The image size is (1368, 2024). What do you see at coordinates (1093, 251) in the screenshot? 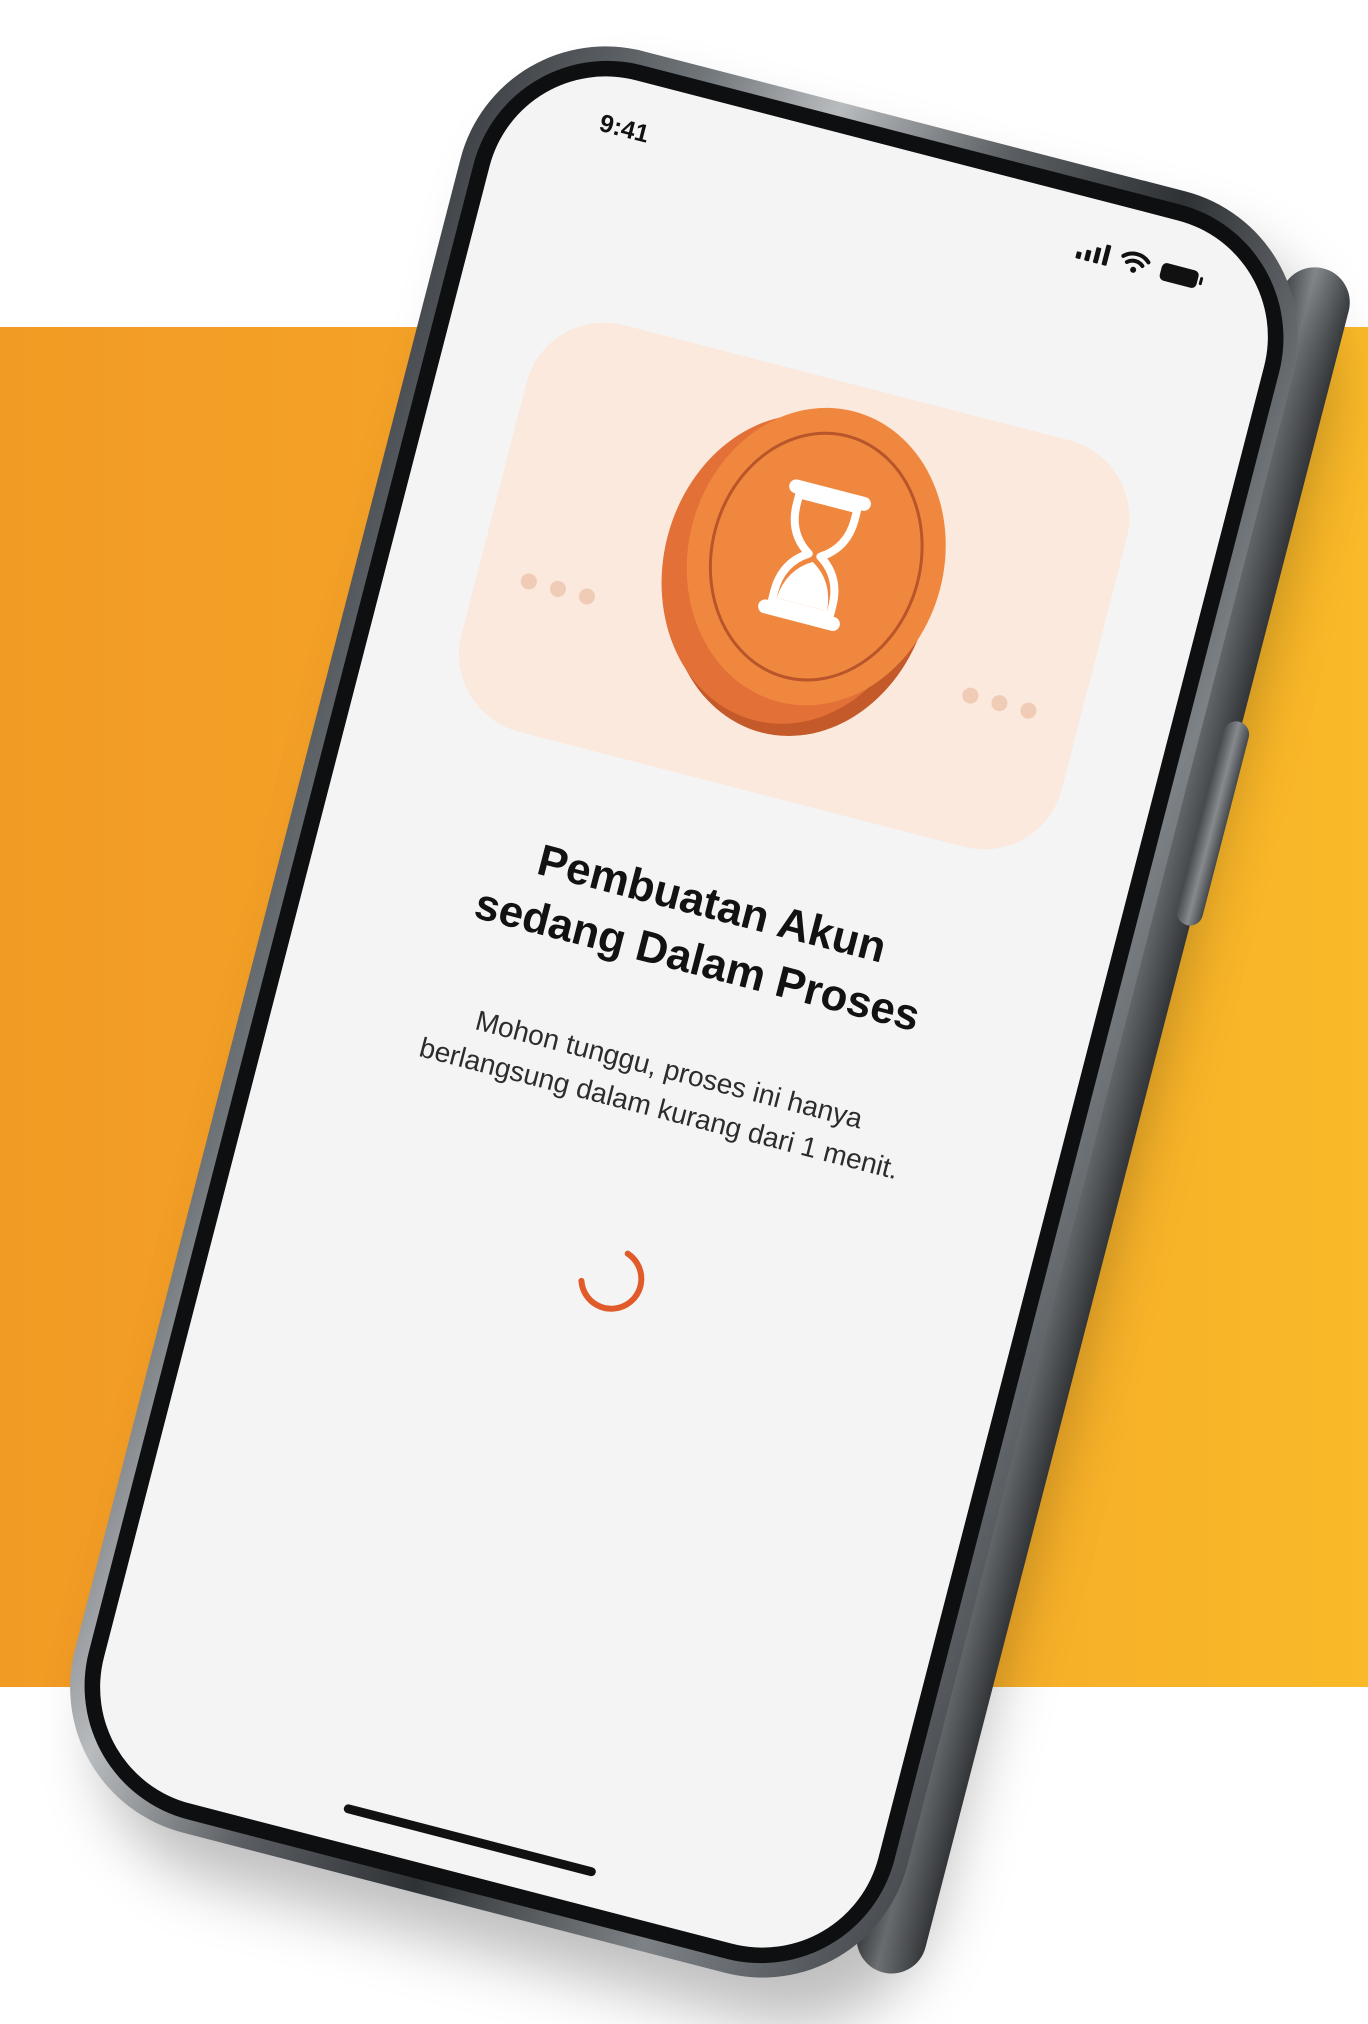
I see `cellular-signal-icon` at bounding box center [1093, 251].